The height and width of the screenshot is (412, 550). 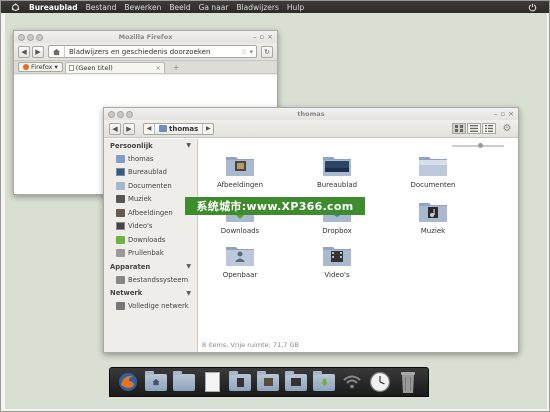 I want to click on sidebar-item-label: Bureaublad, so click(x=147, y=172).